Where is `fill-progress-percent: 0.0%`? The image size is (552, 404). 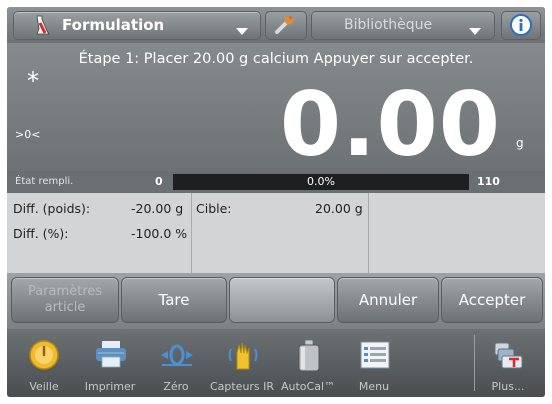 fill-progress-percent: 0.0% is located at coordinates (321, 181).